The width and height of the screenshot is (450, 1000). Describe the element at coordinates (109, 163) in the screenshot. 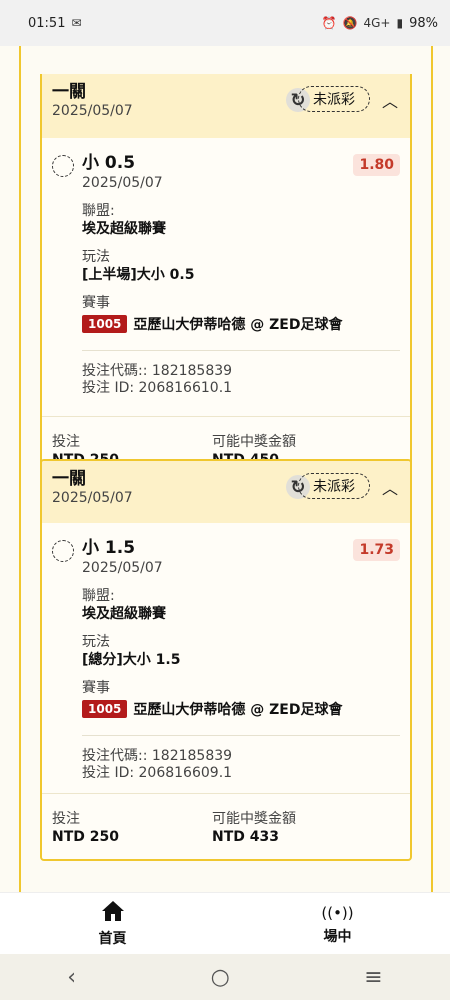

I see `selection-name: 小 0.5` at that location.